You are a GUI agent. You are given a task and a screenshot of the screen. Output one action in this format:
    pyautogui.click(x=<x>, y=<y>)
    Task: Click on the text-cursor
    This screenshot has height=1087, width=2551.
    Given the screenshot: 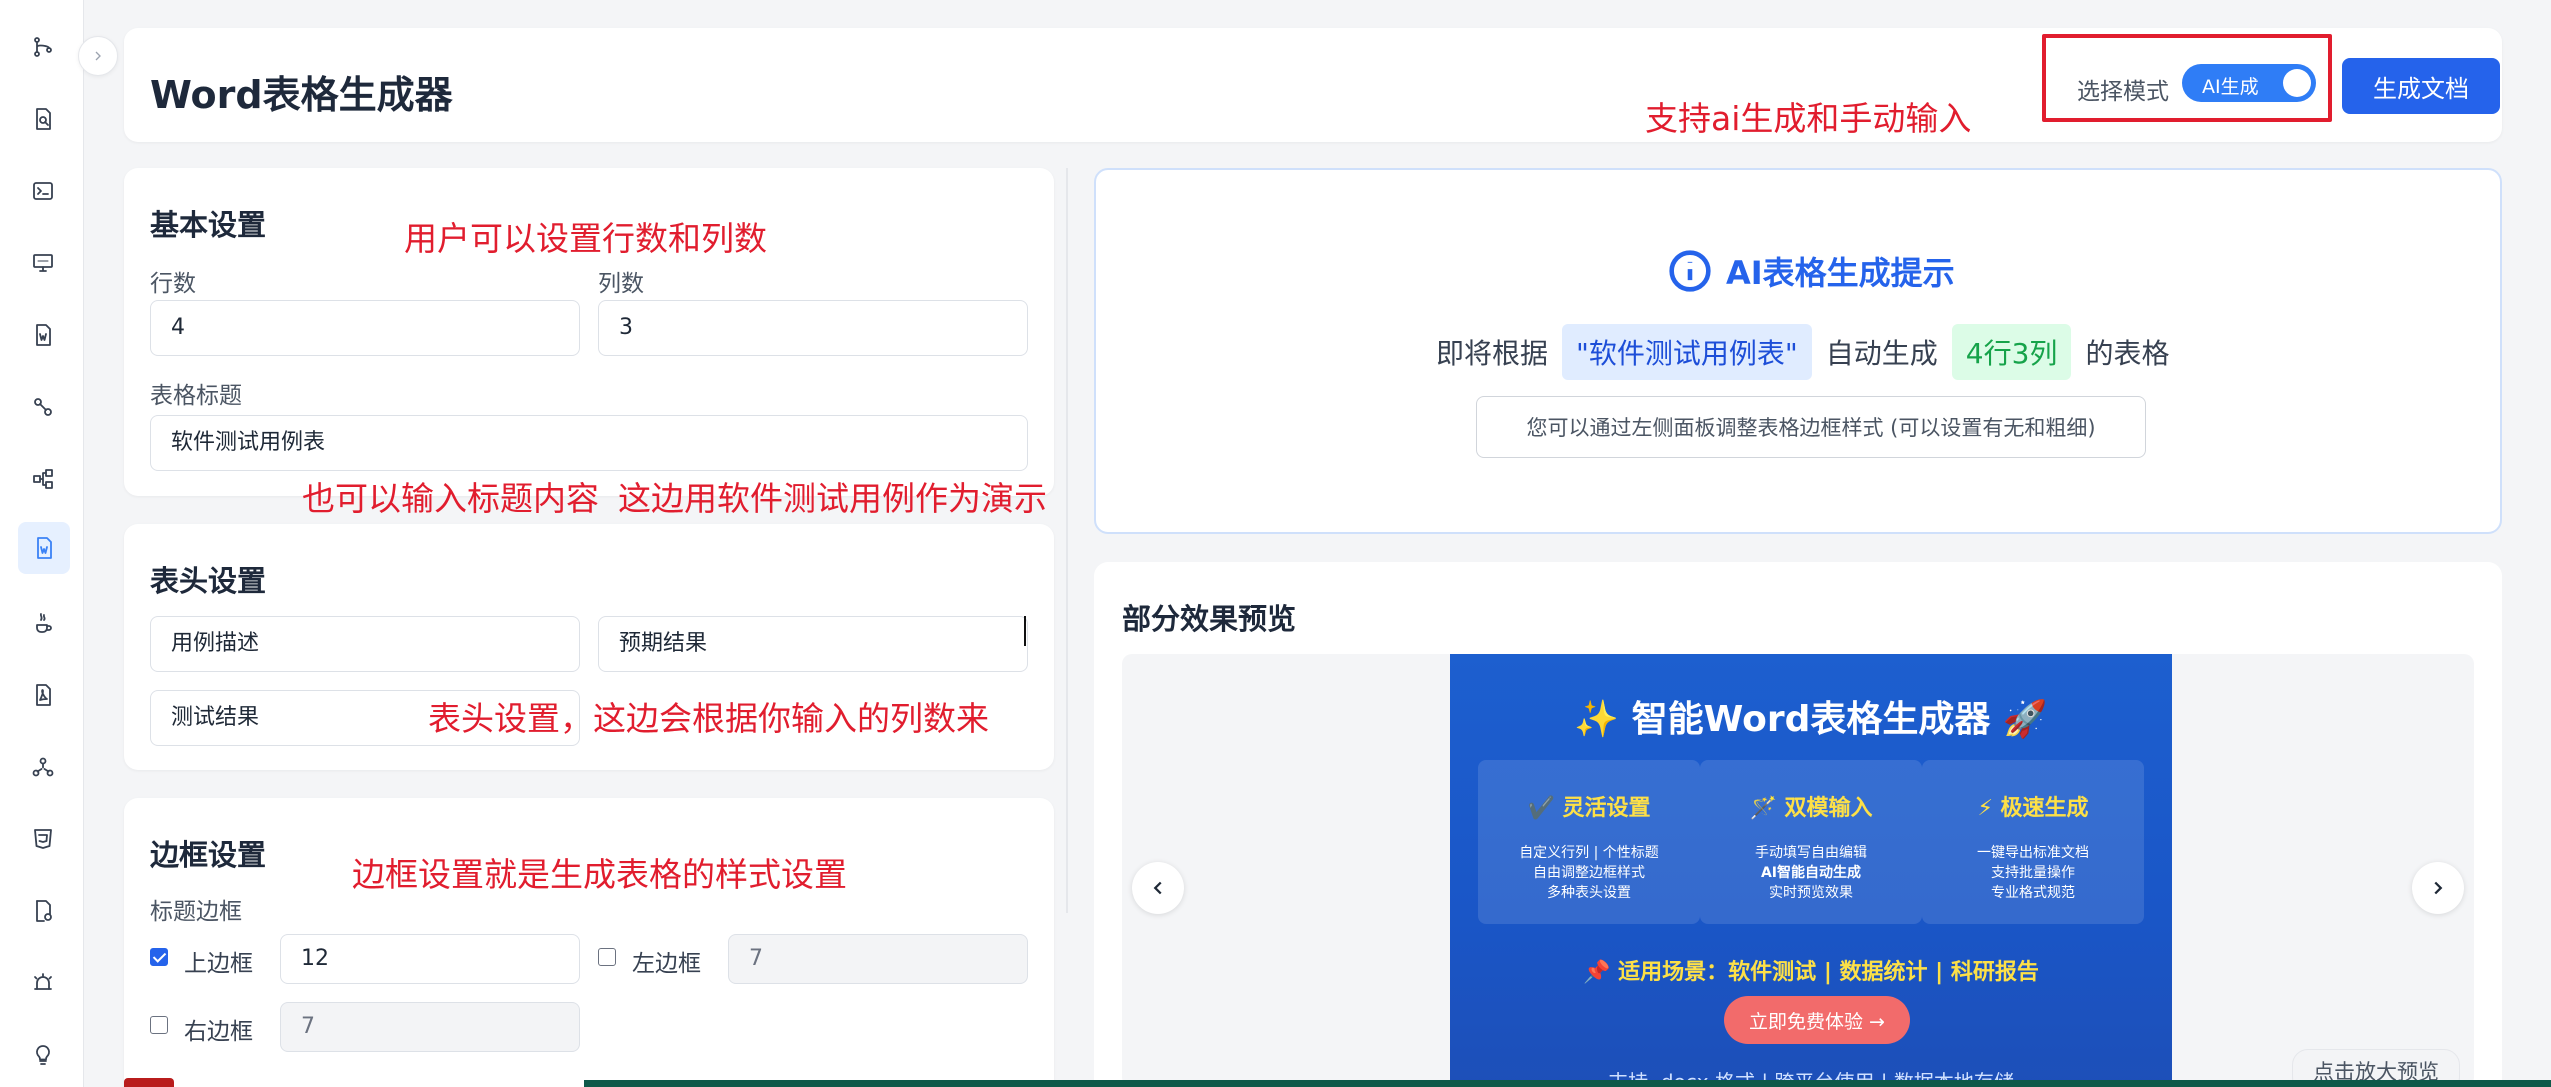 What is the action you would take?
    pyautogui.click(x=1025, y=631)
    